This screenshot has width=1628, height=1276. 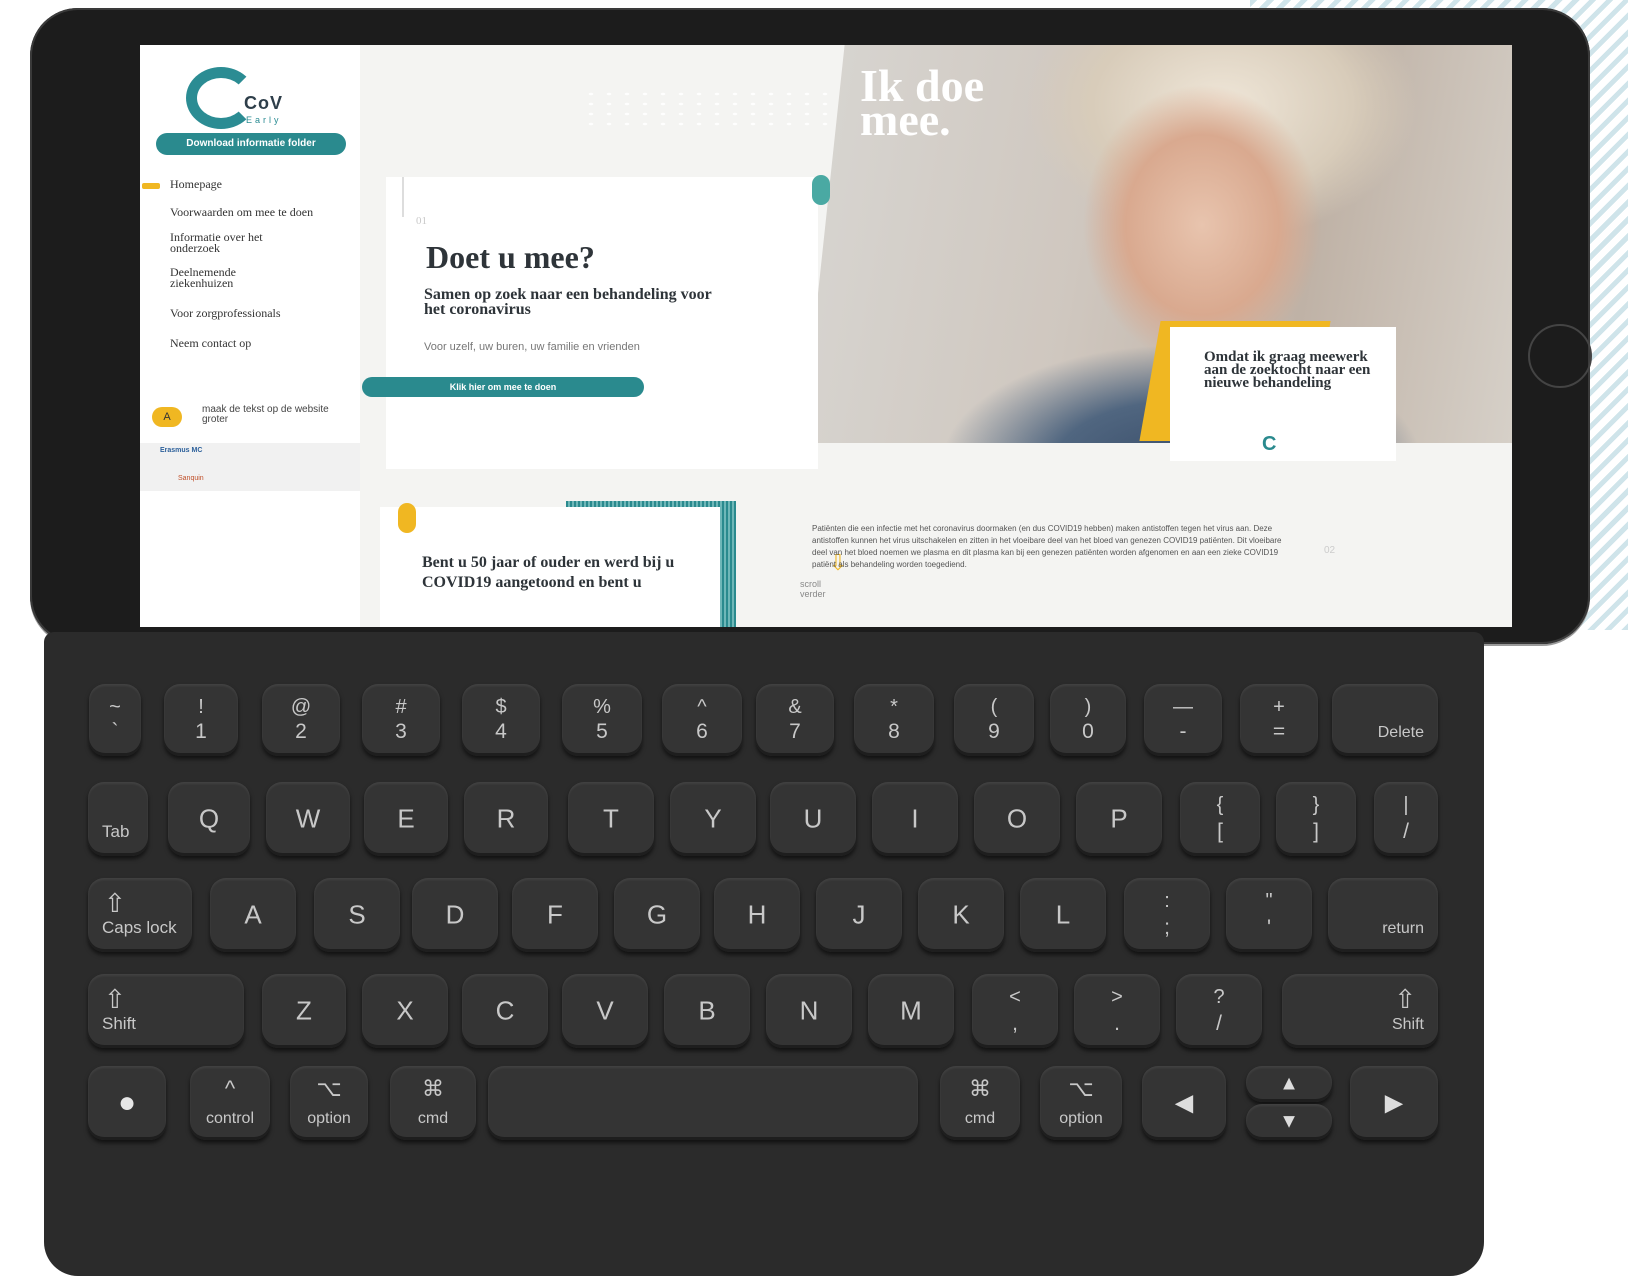 I want to click on sanquin-logo: Sanquin, so click(x=191, y=478).